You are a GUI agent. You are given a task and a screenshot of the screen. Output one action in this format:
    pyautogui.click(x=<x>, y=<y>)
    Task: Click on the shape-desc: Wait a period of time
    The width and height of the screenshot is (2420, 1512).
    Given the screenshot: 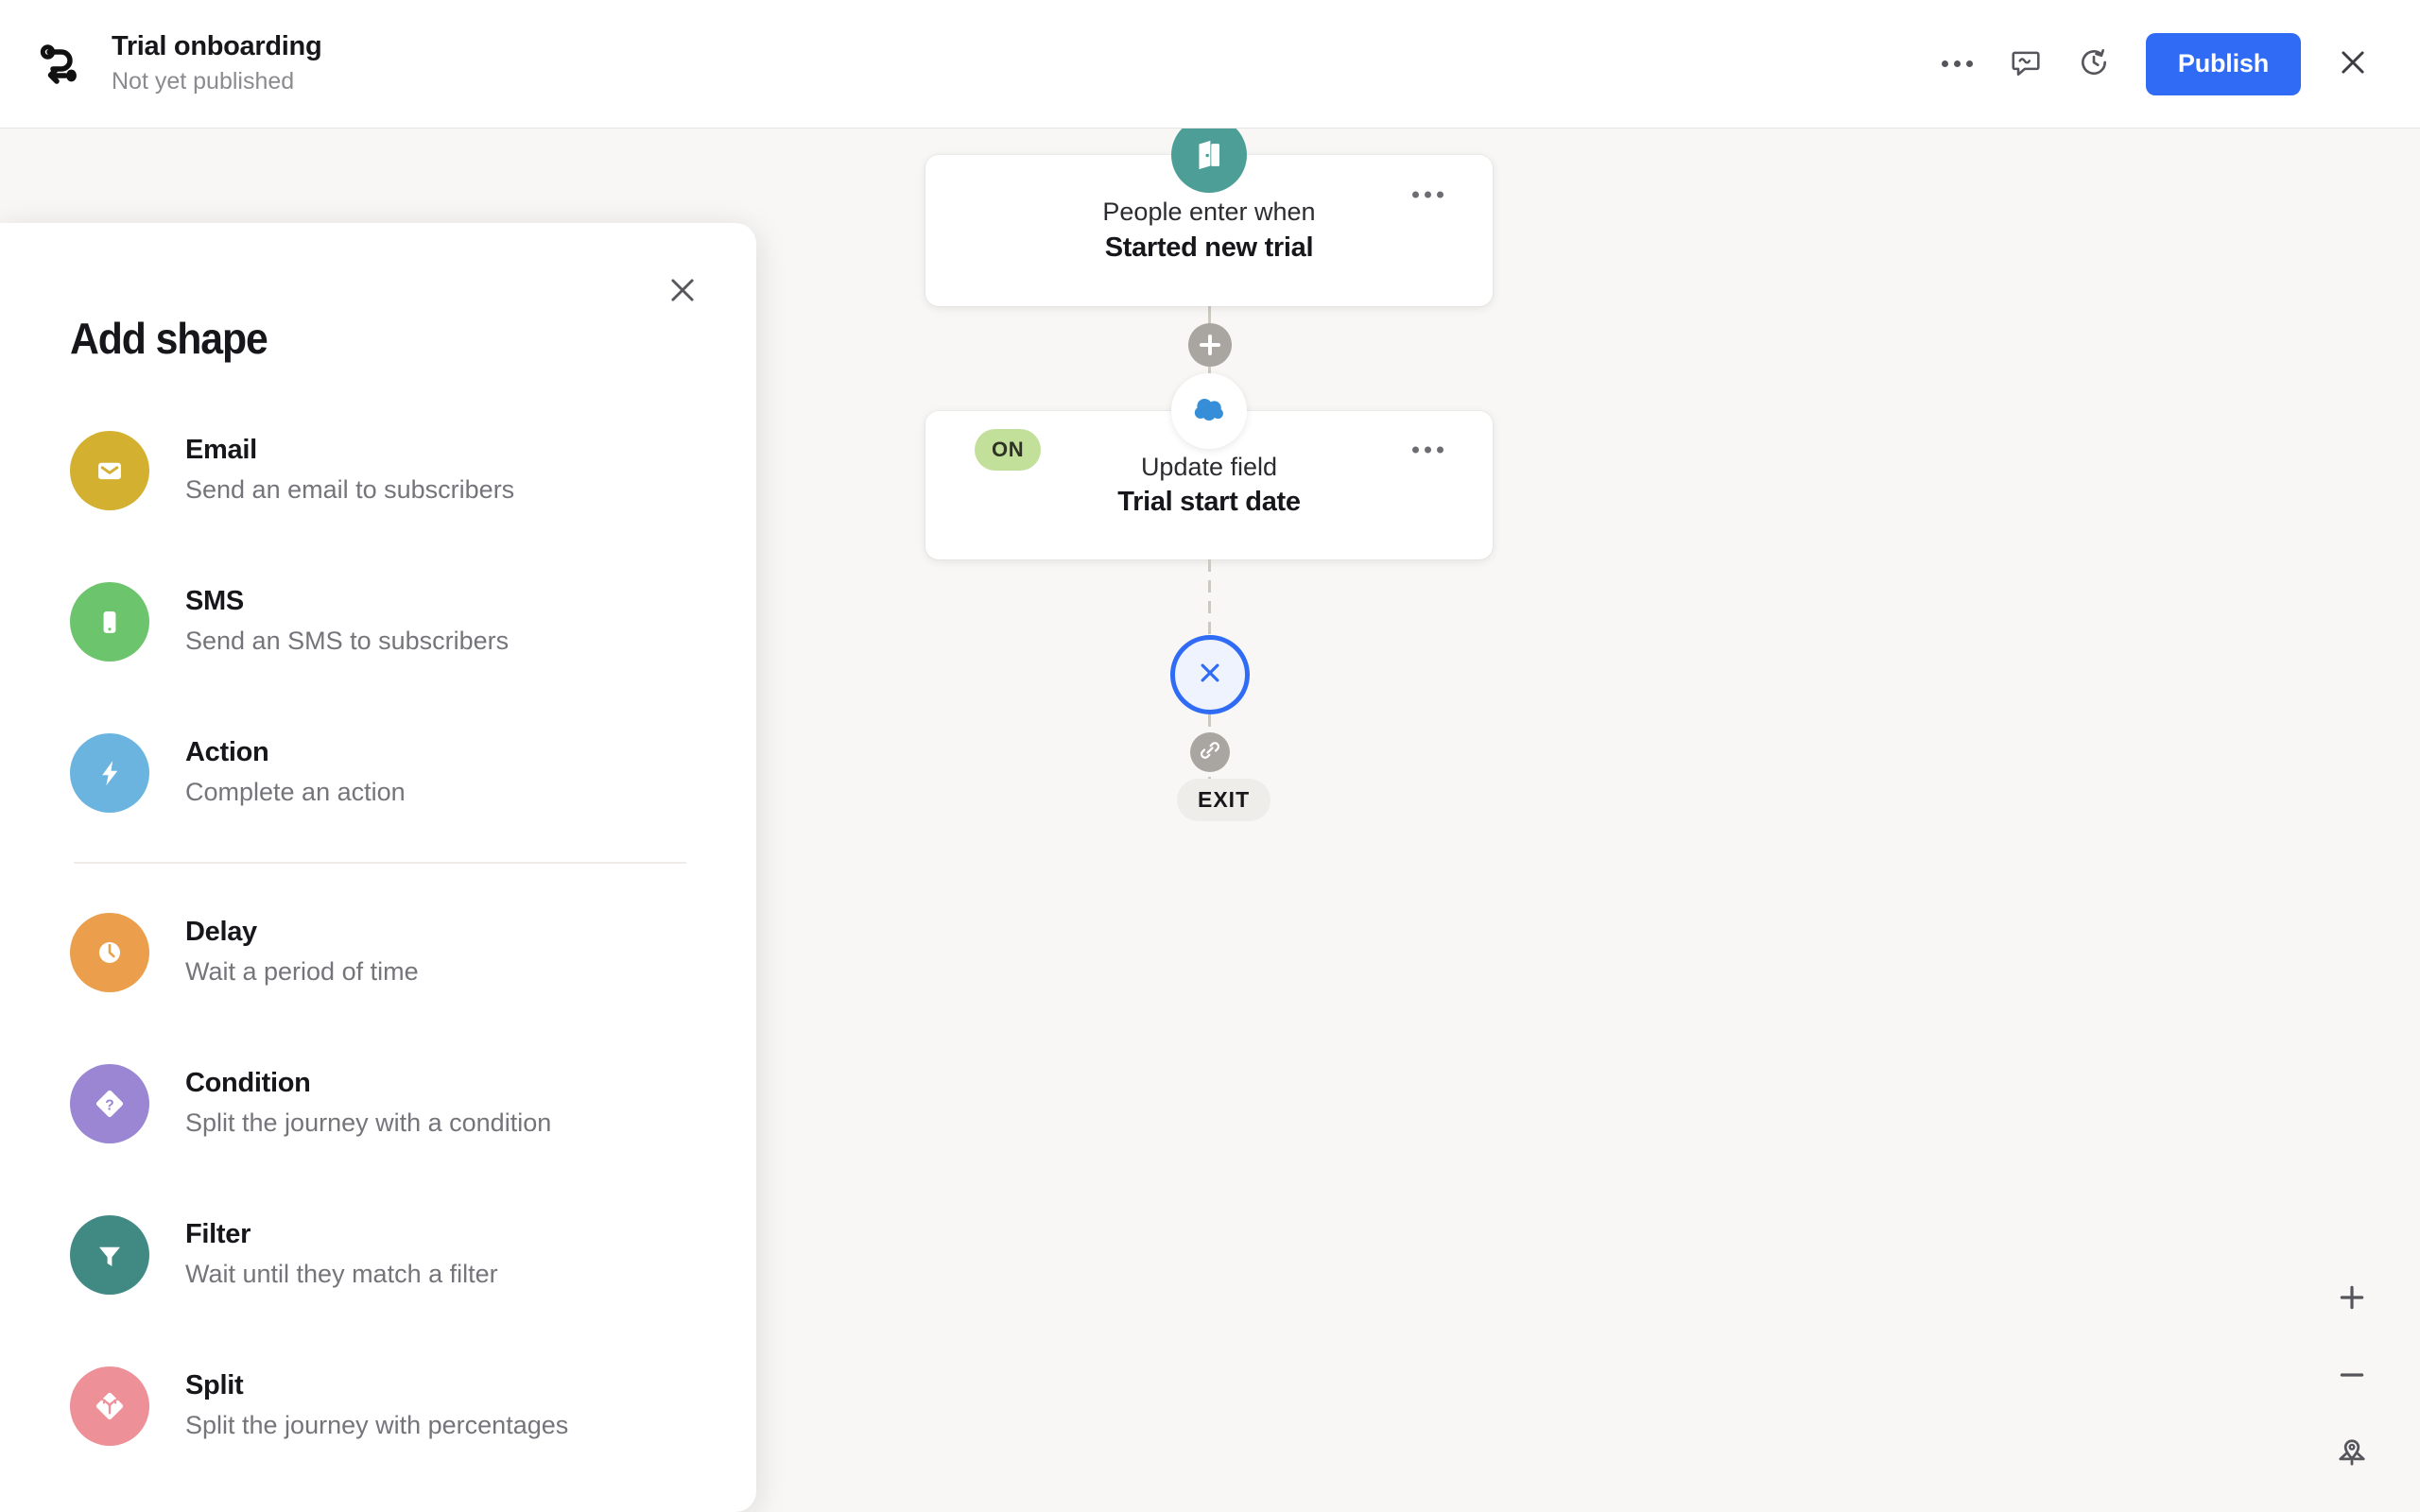 What is the action you would take?
    pyautogui.click(x=302, y=971)
    